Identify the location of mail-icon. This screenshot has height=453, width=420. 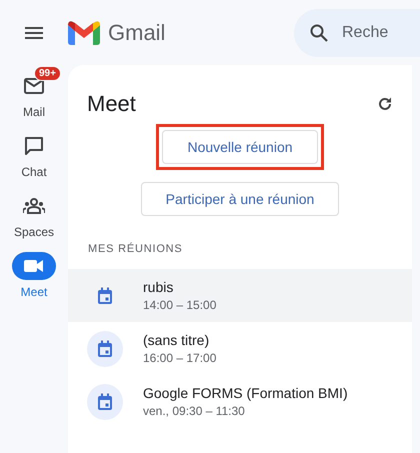
(34, 86).